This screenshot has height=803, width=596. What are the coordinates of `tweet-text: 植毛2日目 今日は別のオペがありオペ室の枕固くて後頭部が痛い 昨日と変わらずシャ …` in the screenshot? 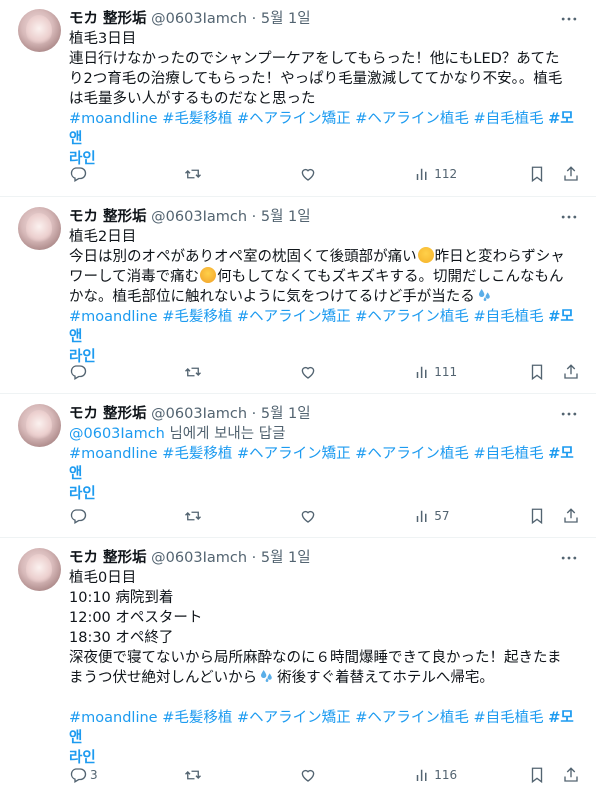 It's located at (324, 267).